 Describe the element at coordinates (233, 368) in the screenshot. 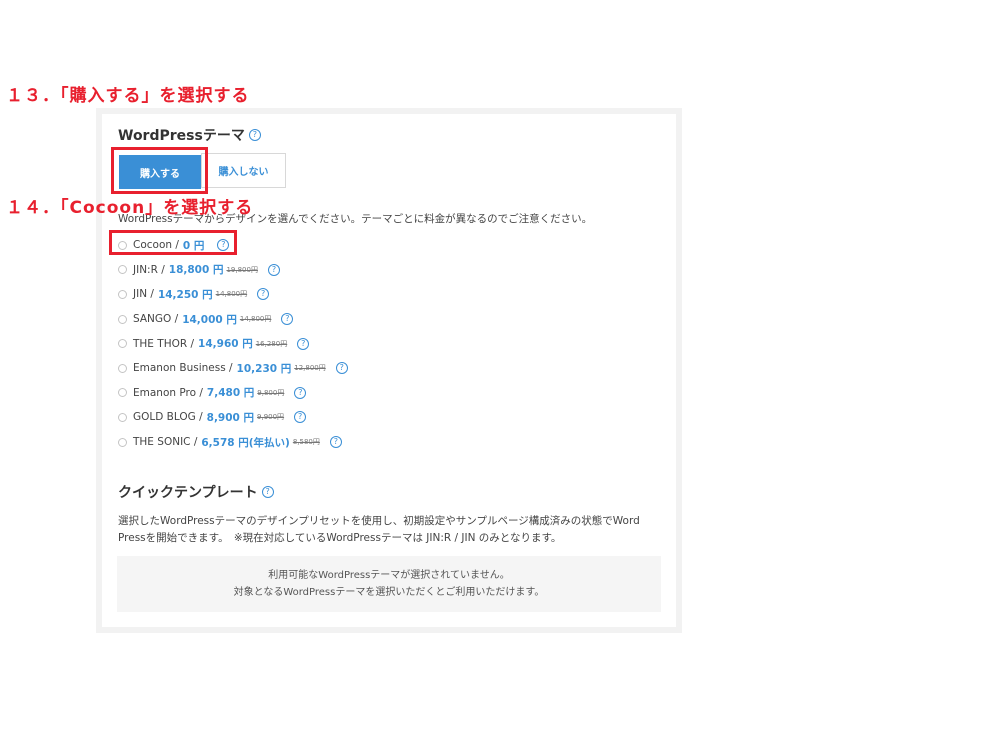

I see `theme-option-emanon-business: Emanon Business / 10,230 円 12,800円 ?` at that location.